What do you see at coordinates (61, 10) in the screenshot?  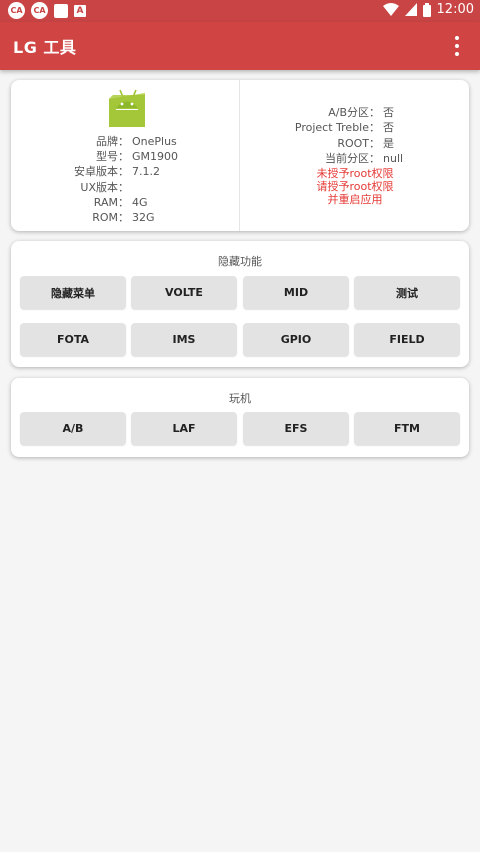 I see `white-square-icon` at bounding box center [61, 10].